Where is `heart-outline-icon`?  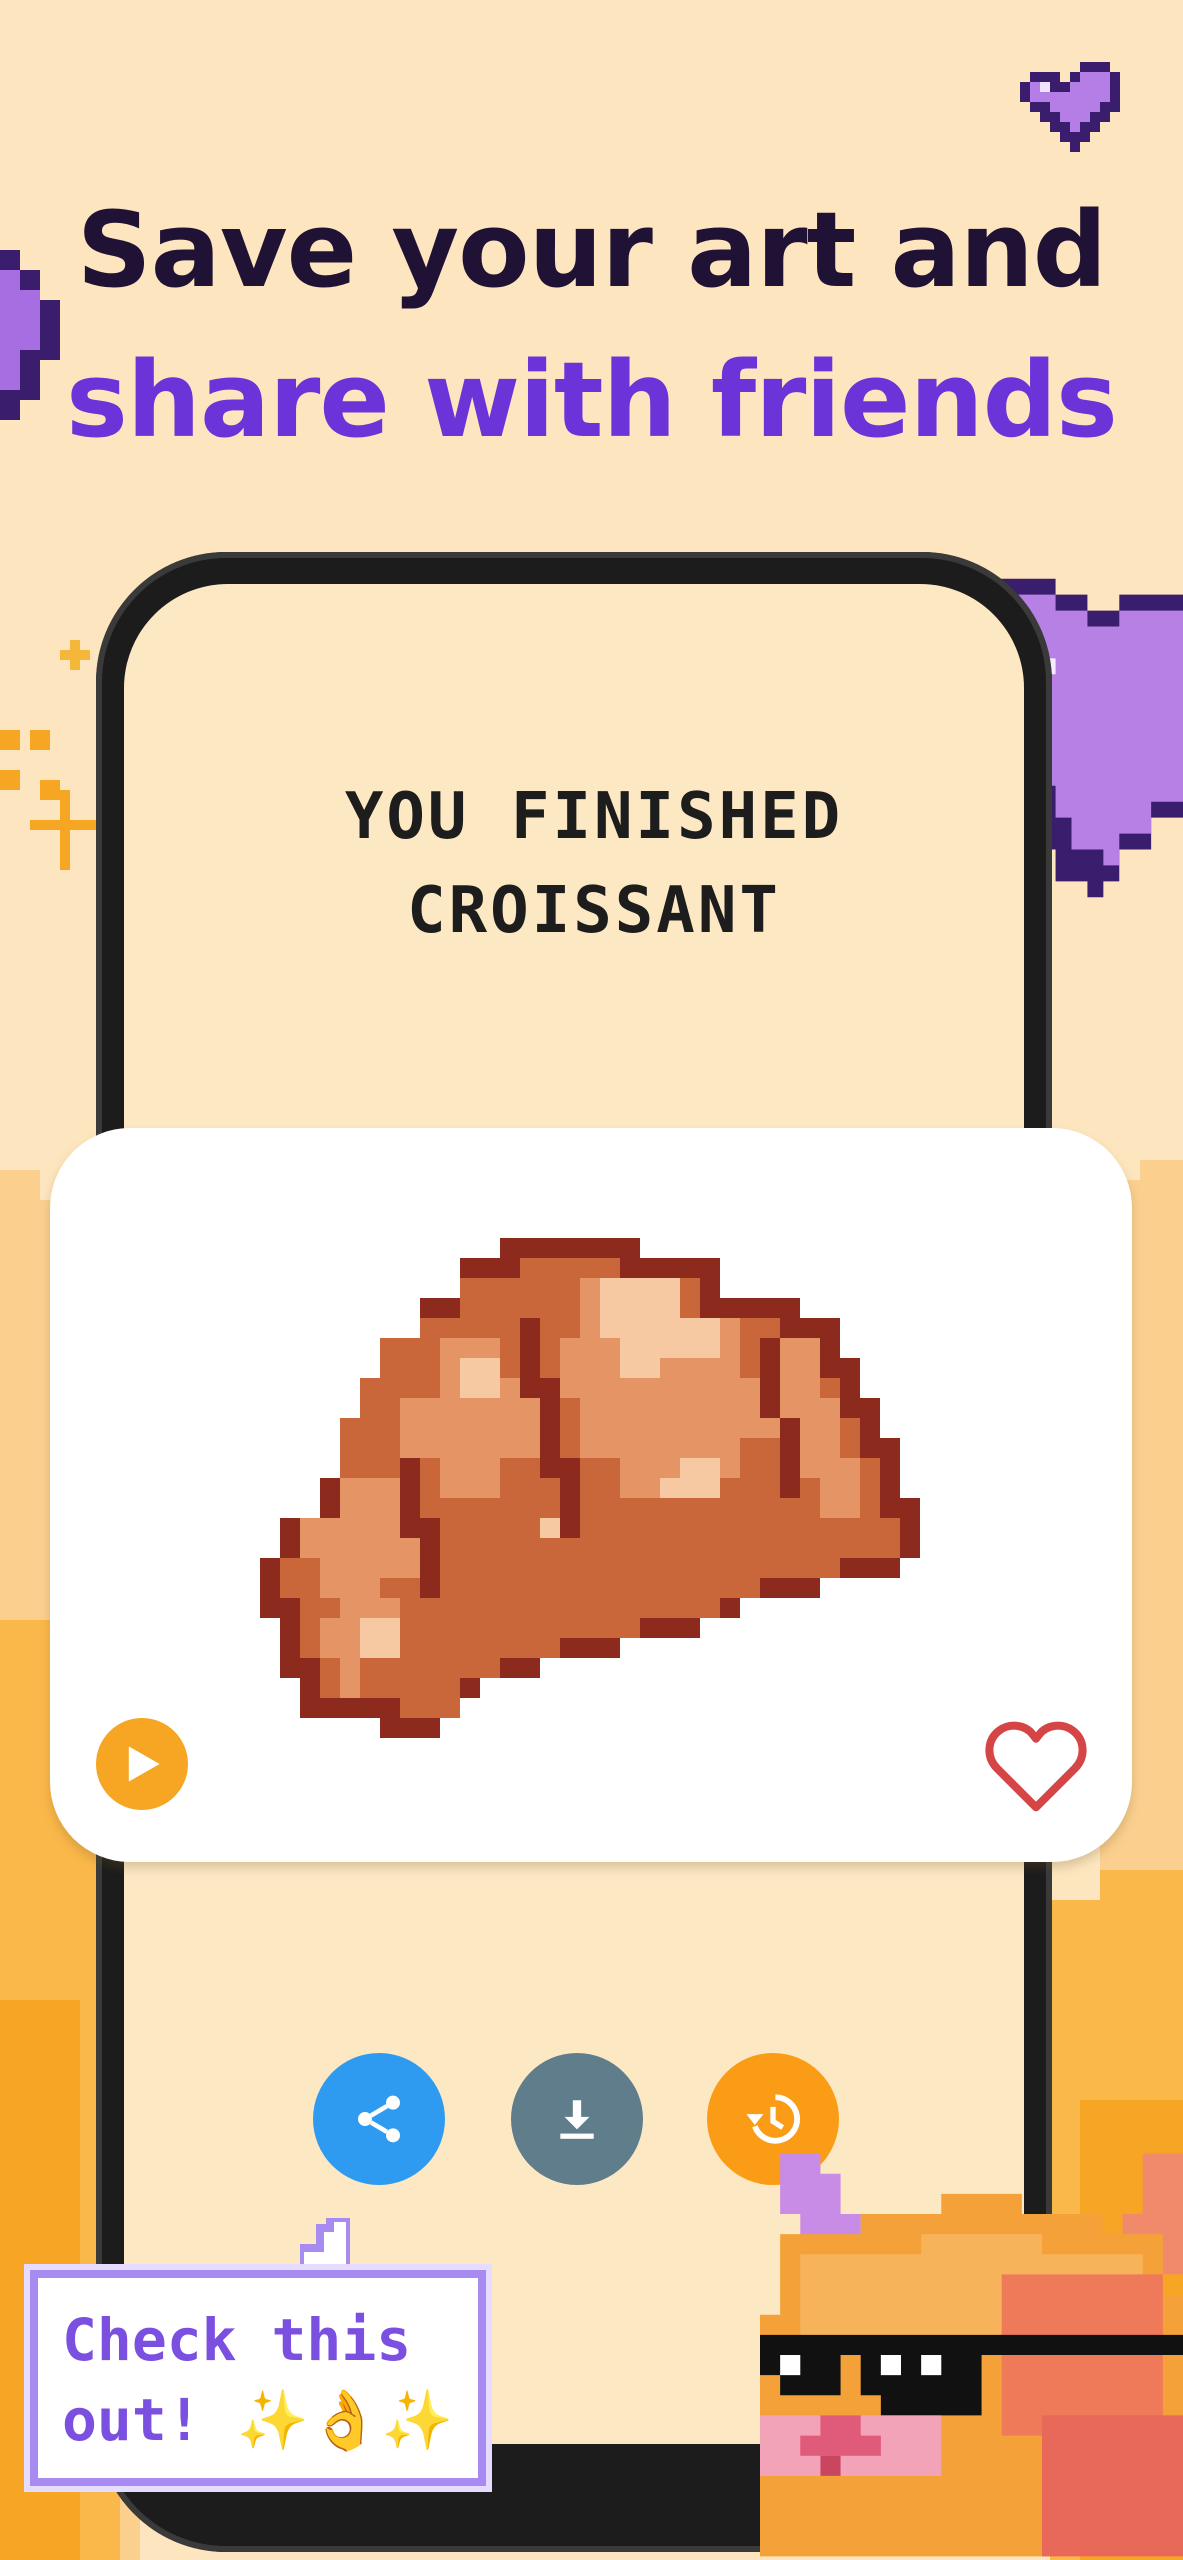
heart-outline-icon is located at coordinates (1036, 1766).